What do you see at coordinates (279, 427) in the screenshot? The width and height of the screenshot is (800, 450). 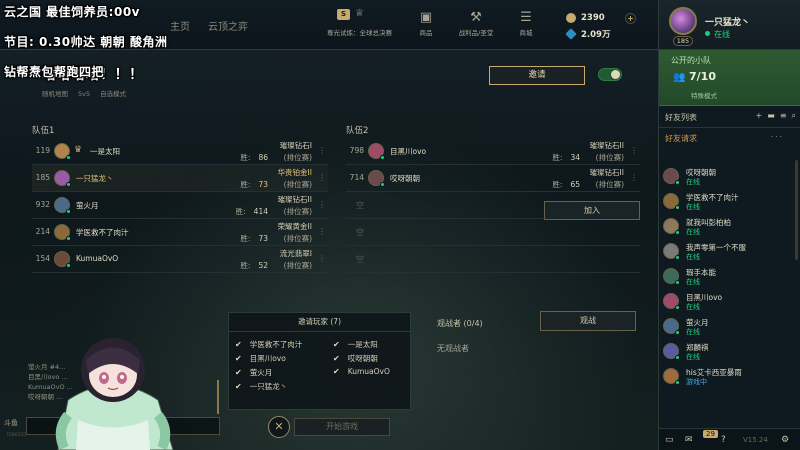 I see `close-lobby-button: ✕` at bounding box center [279, 427].